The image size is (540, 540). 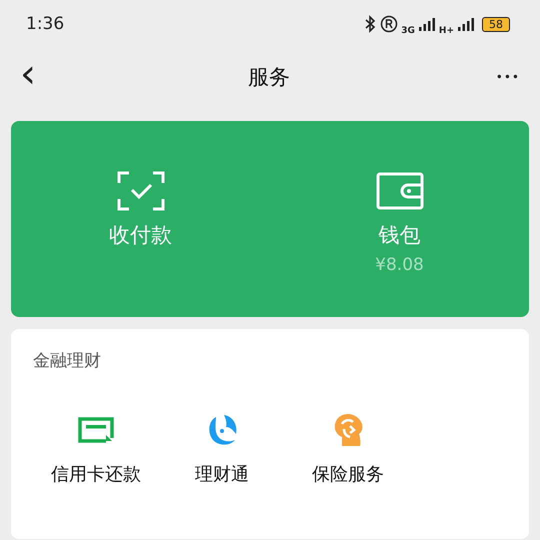 I want to click on network-label: H+, so click(x=446, y=31).